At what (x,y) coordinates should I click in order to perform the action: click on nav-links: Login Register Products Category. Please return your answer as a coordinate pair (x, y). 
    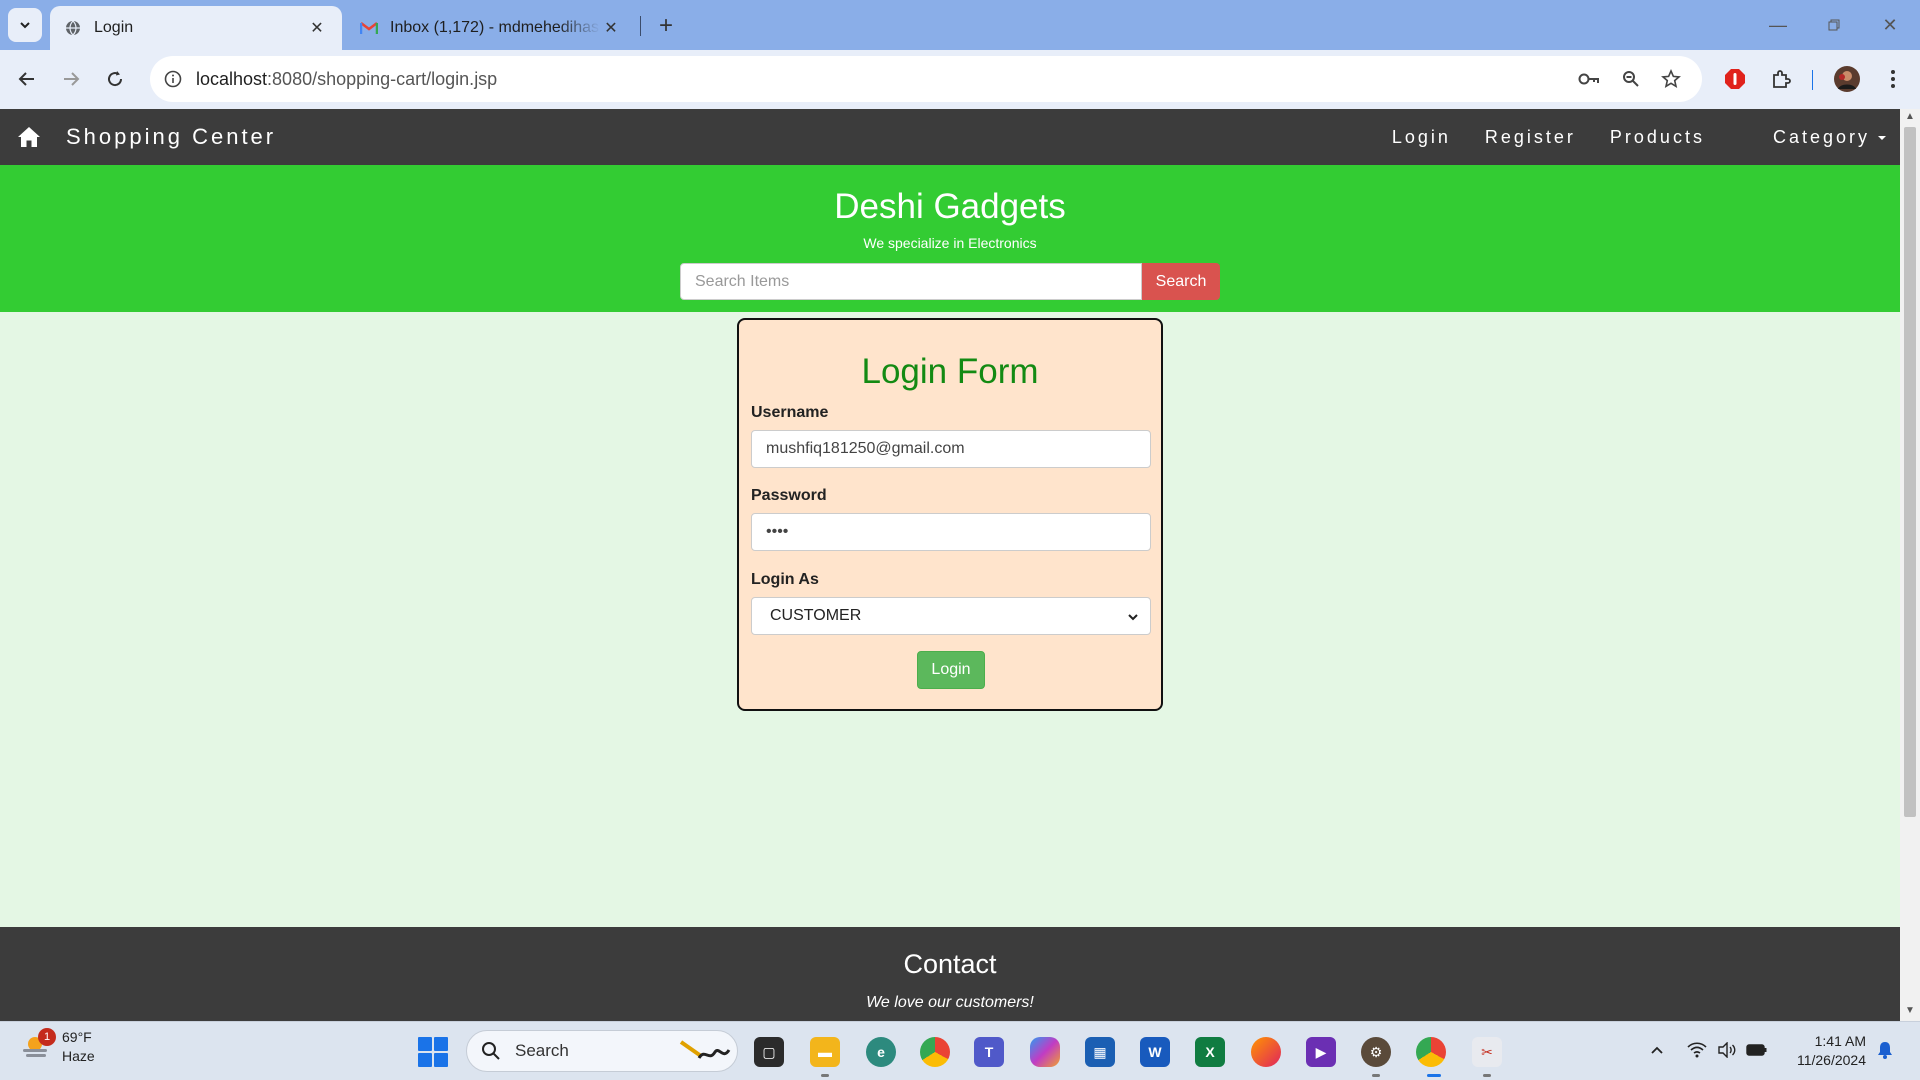
    Looking at the image, I should click on (1622, 137).